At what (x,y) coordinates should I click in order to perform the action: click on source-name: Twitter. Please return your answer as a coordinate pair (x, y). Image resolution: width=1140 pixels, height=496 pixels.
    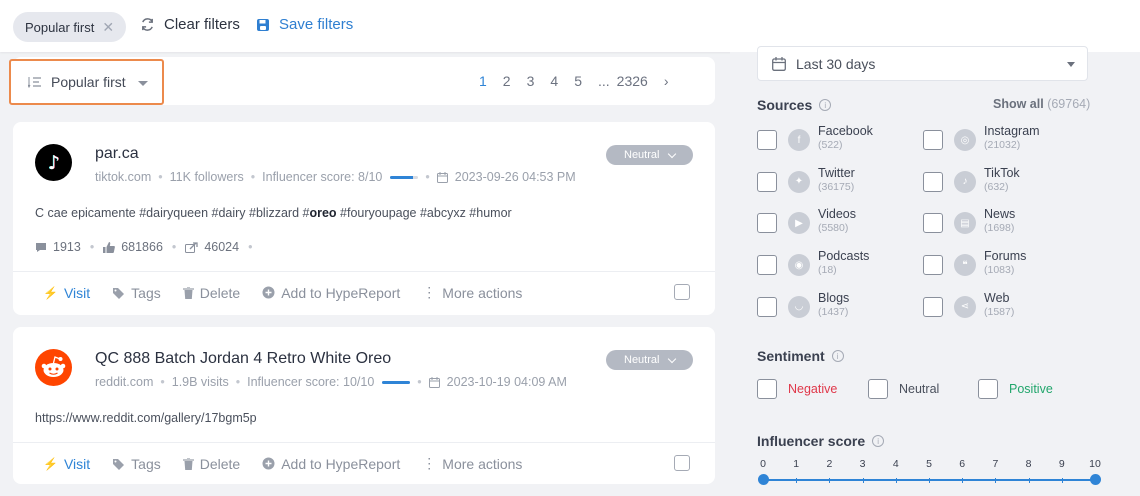
    Looking at the image, I should click on (836, 172).